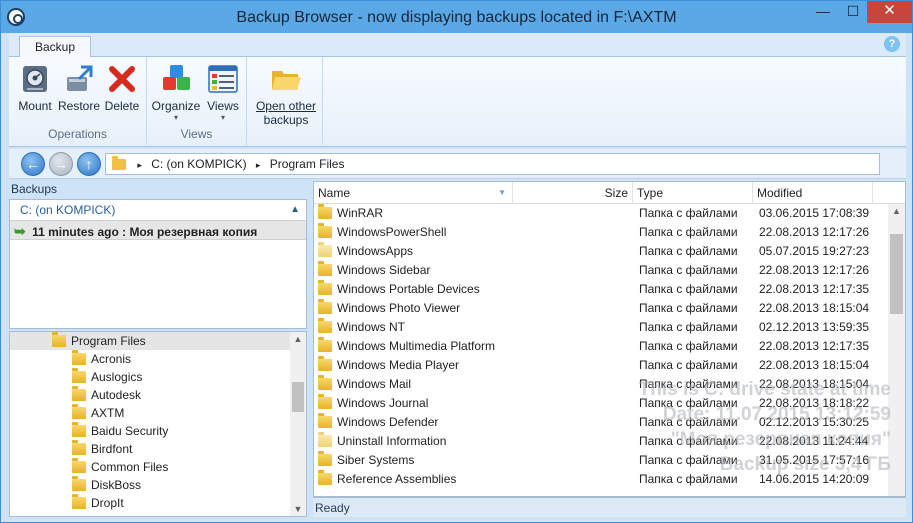 This screenshot has width=913, height=523. Describe the element at coordinates (33, 164) in the screenshot. I see `back-button: ←` at that location.